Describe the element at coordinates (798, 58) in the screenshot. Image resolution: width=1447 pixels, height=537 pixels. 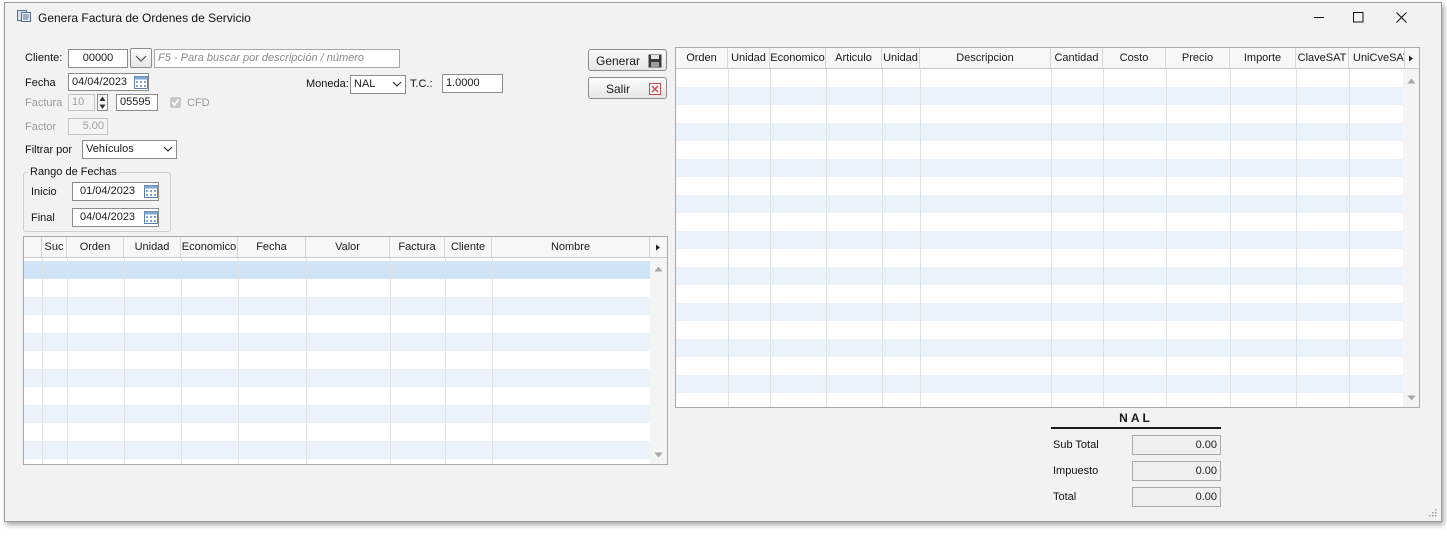
I see `detail-col-economico: Economico` at that location.